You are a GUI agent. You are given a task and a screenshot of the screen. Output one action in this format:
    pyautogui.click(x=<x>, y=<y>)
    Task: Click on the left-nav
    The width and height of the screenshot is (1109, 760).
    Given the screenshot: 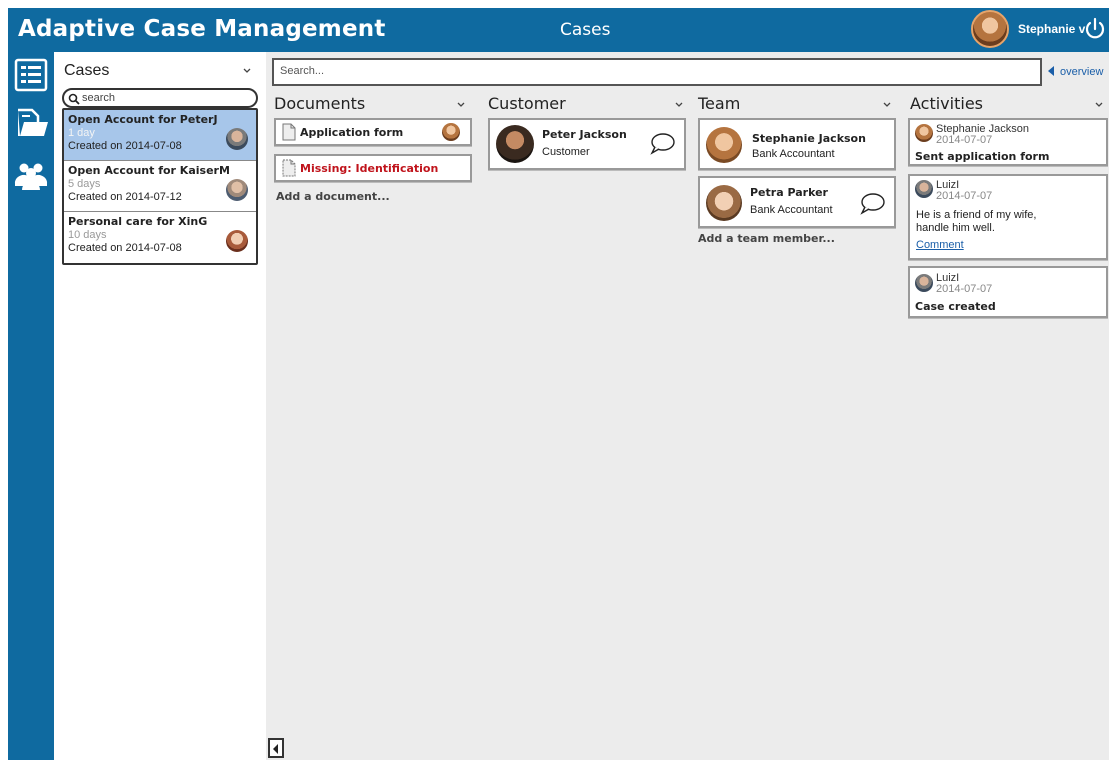 What is the action you would take?
    pyautogui.click(x=31, y=406)
    